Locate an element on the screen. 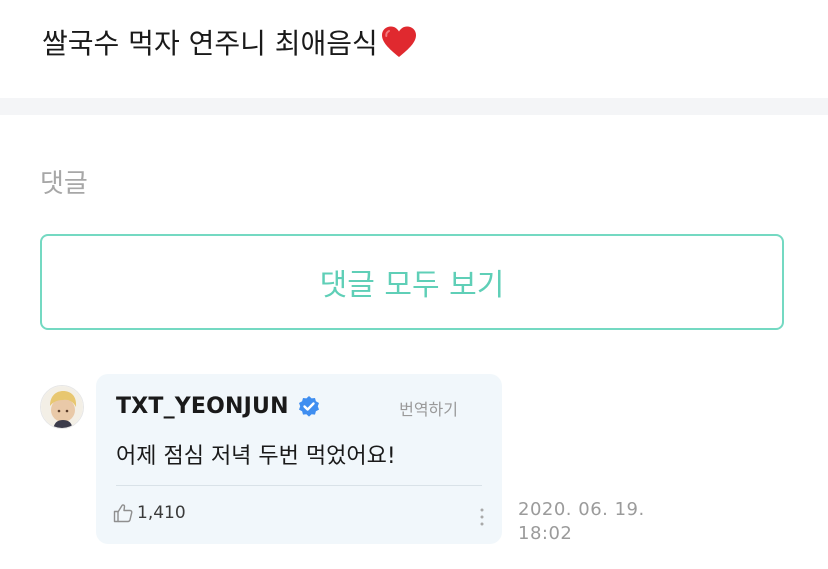 The height and width of the screenshot is (569, 828). avatar is located at coordinates (62, 407).